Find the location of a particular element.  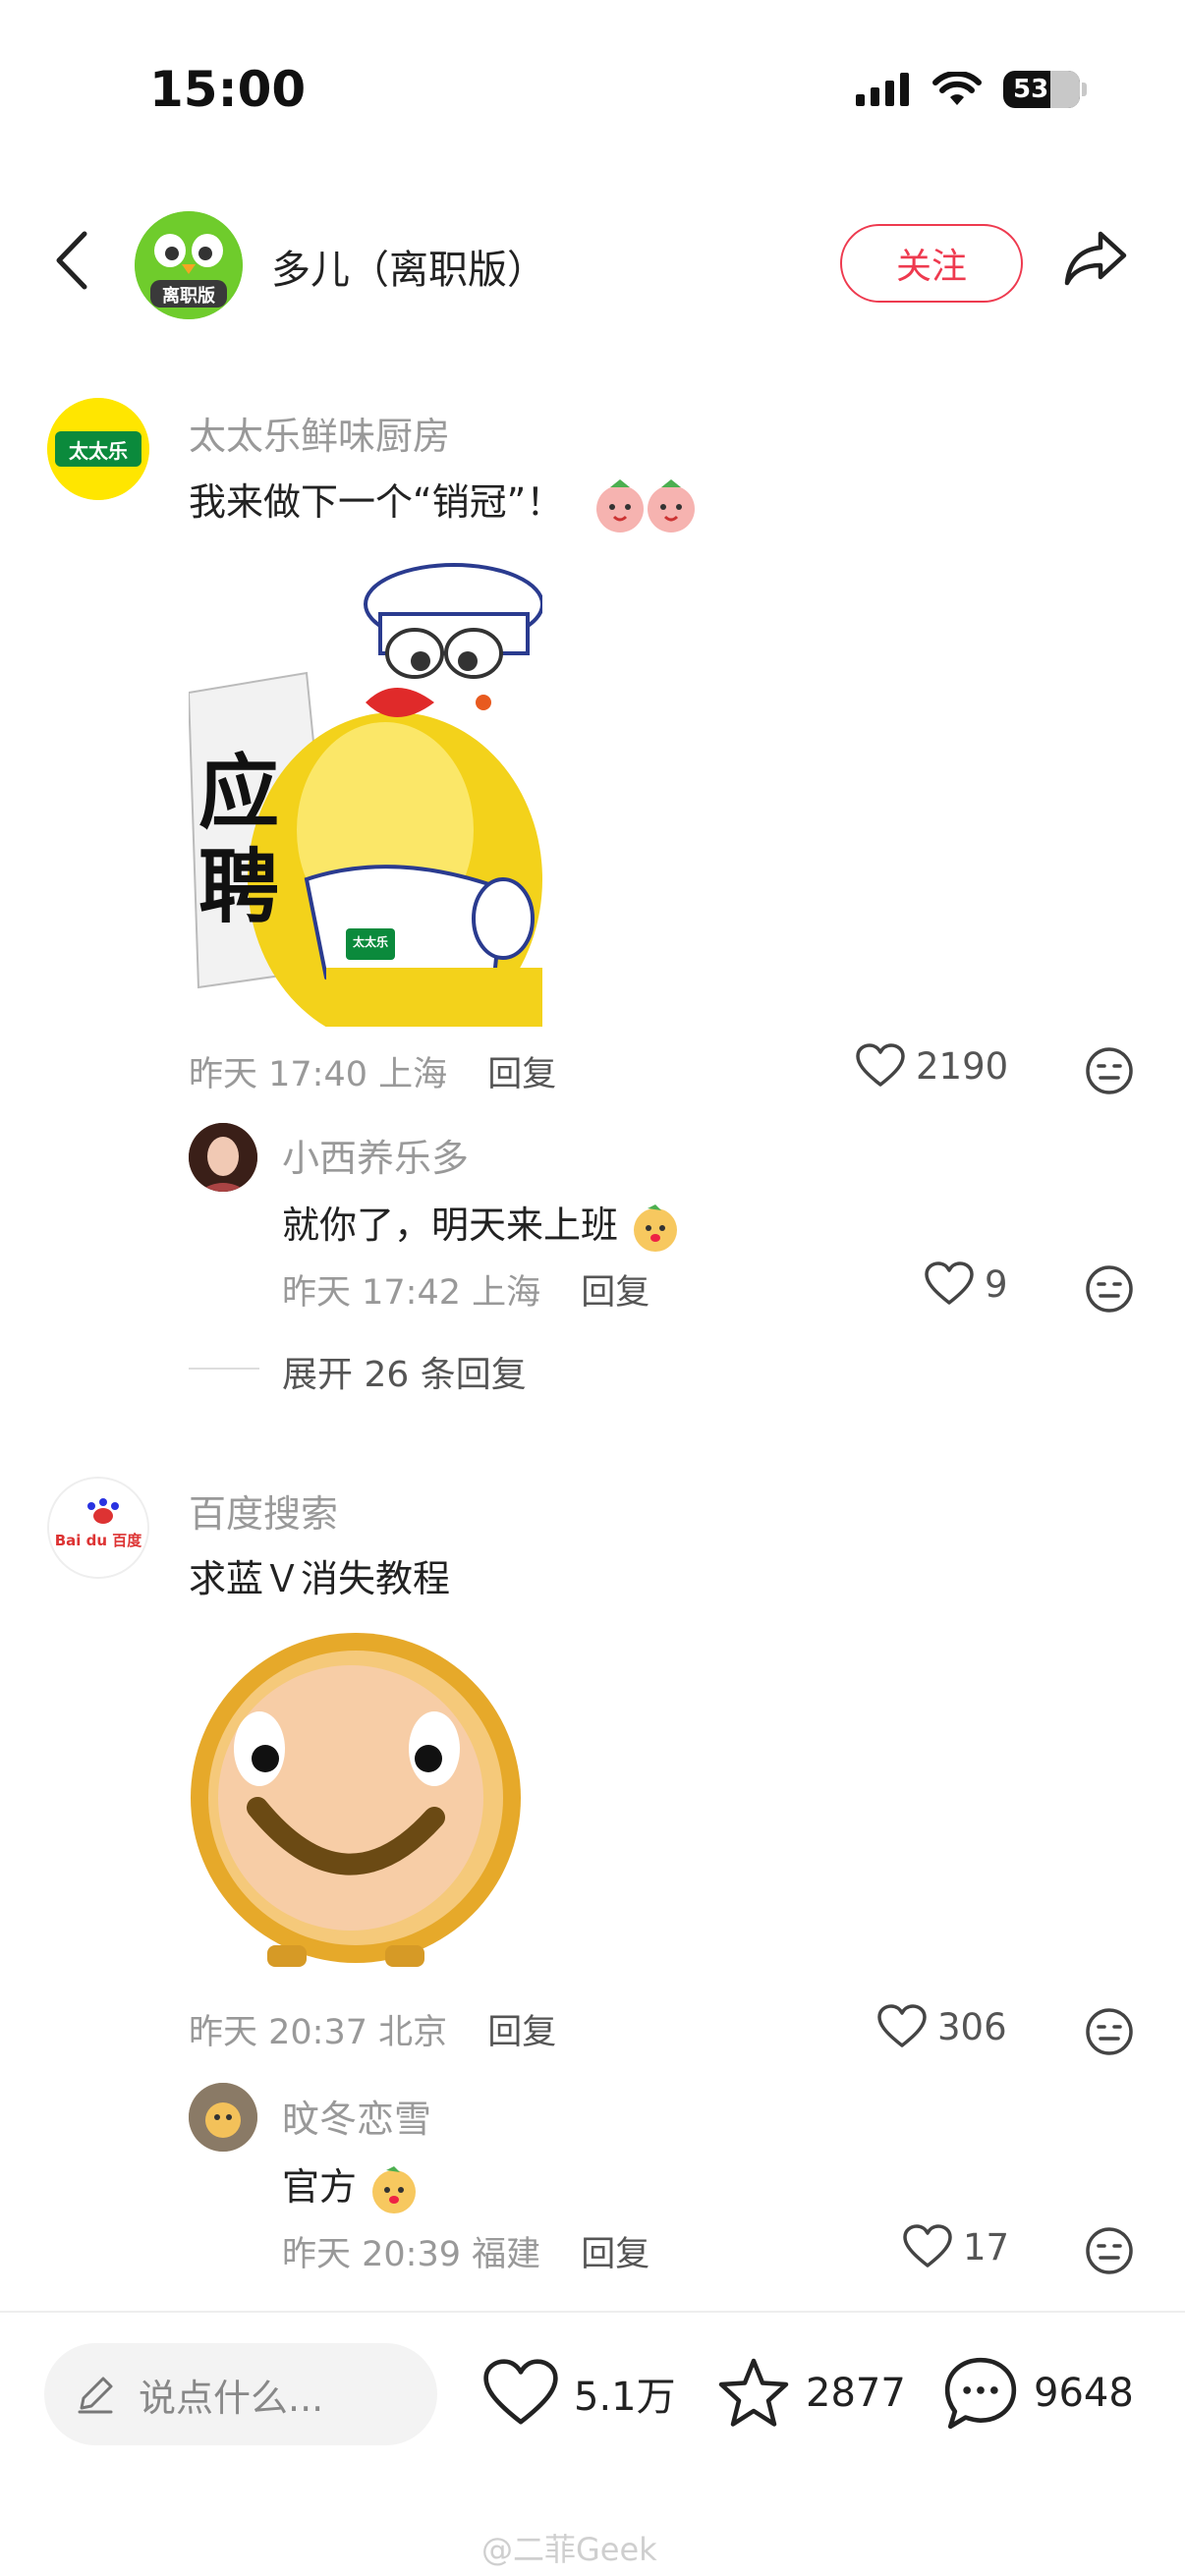

comment-text: 我来做下一个“销冠”！ is located at coordinates (445, 502).